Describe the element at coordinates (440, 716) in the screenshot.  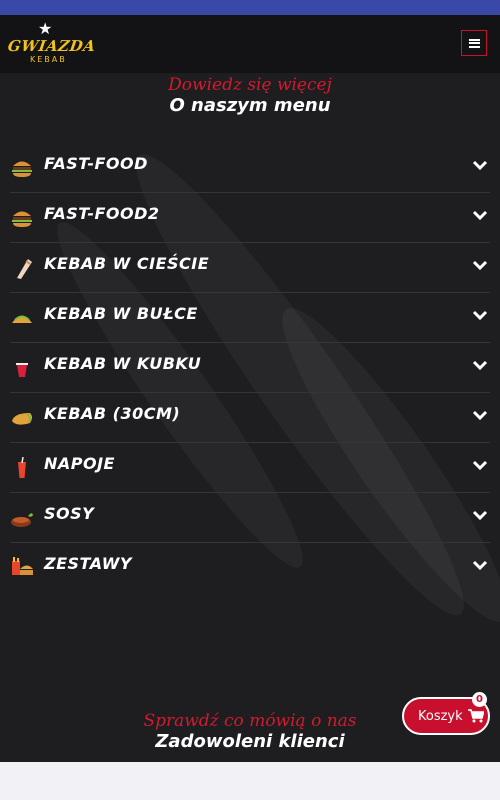
I see `cart-label: Koszyk` at that location.